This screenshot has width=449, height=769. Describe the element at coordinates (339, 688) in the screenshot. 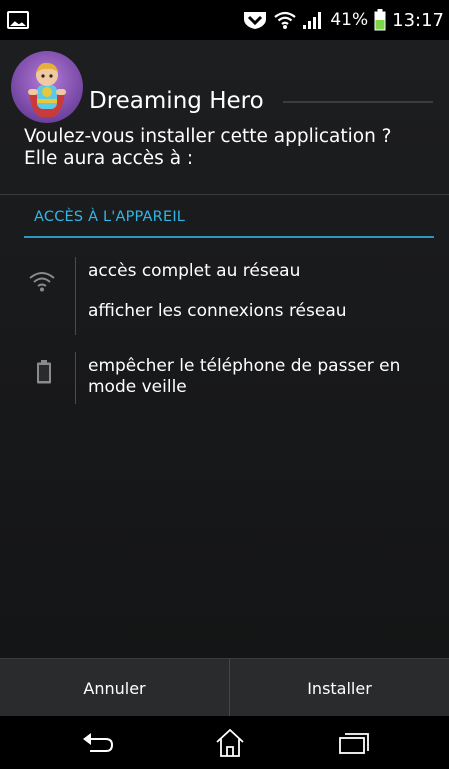

I see `install-button: Installer` at that location.